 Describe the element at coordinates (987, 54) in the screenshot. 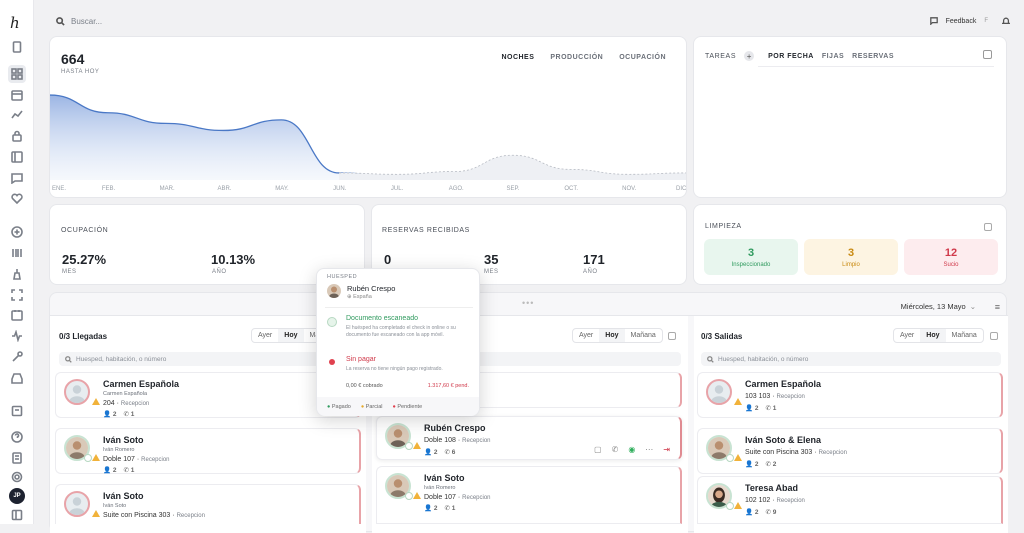

I see `tasks-calendar-icon` at that location.